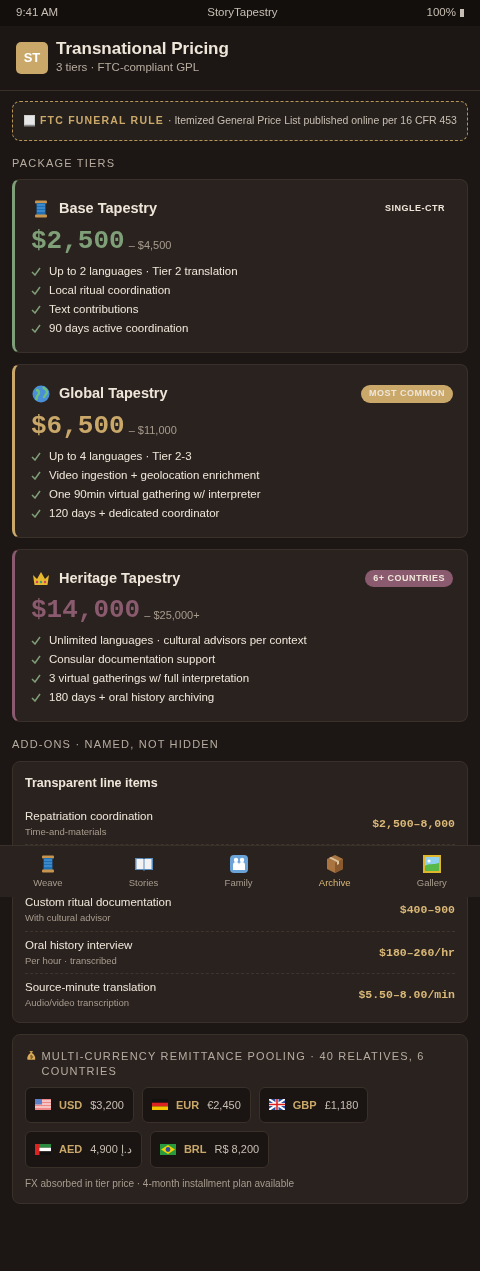 The image size is (480, 1271). I want to click on addon-name: Oral history interview, so click(79, 945).